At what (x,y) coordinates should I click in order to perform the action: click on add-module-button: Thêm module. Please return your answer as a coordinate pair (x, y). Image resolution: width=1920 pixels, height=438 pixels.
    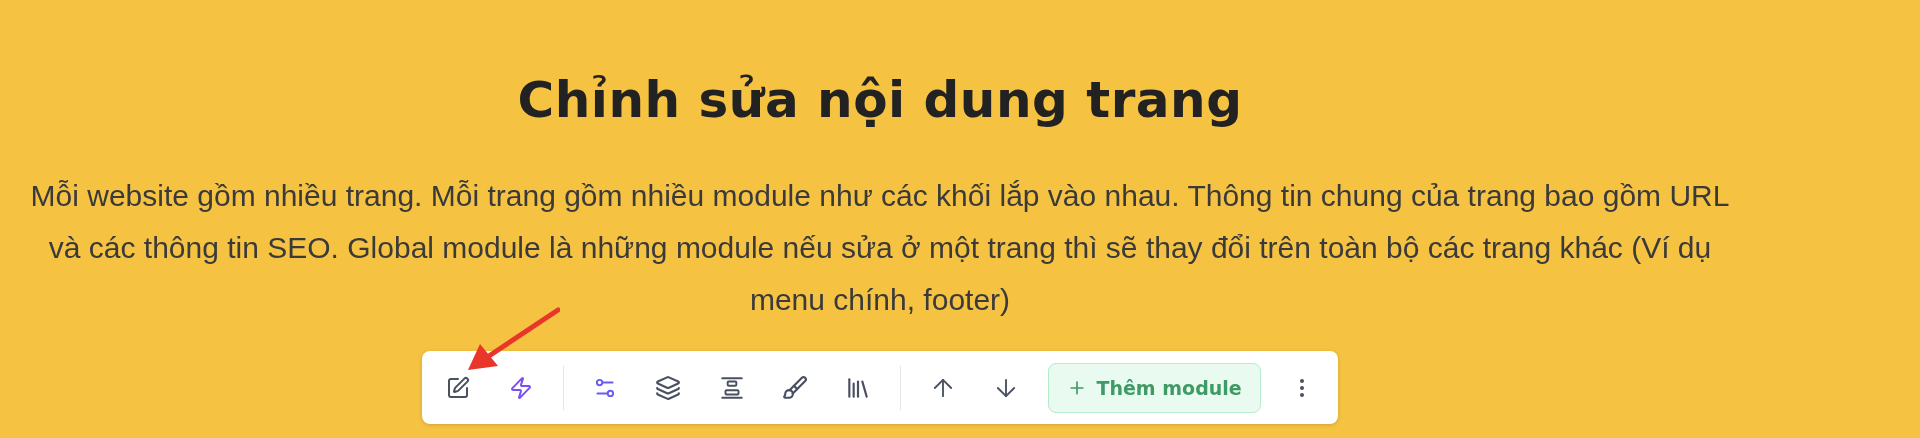
    Looking at the image, I should click on (1154, 387).